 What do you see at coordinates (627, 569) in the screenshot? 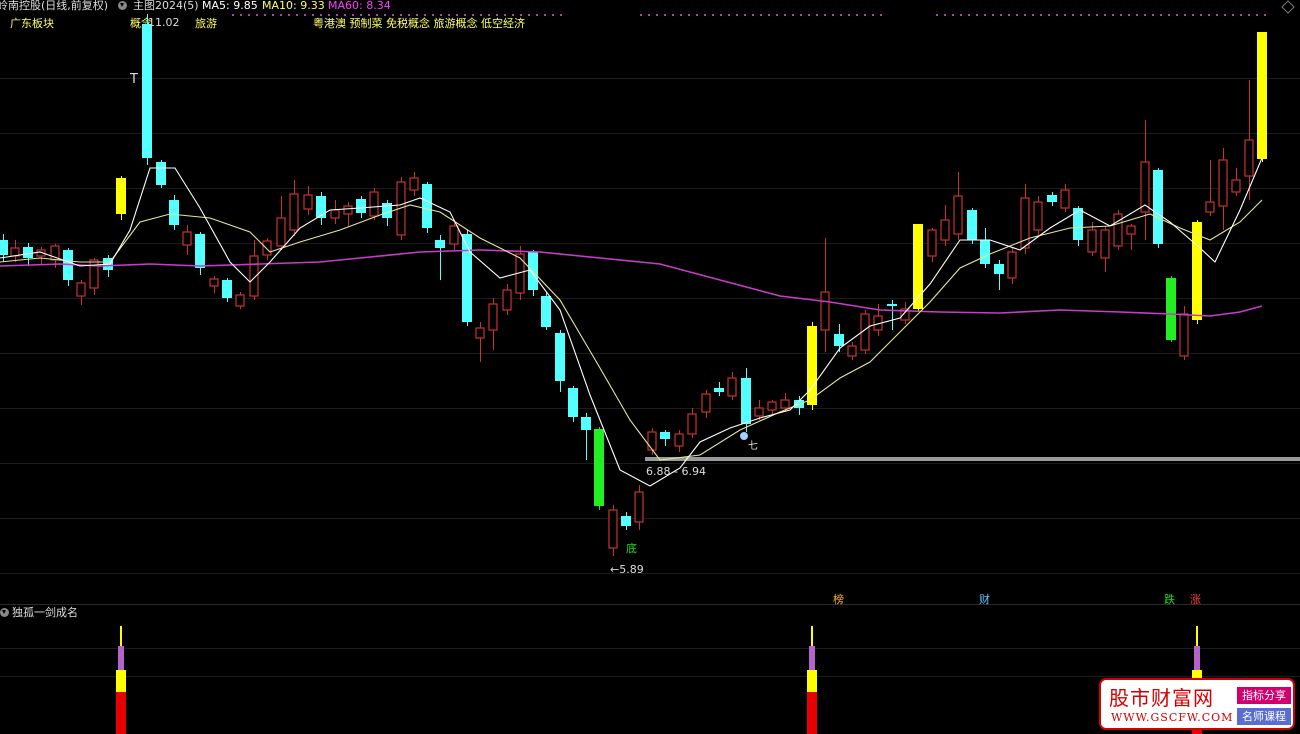
I see `low-price-label: ←5.89` at bounding box center [627, 569].